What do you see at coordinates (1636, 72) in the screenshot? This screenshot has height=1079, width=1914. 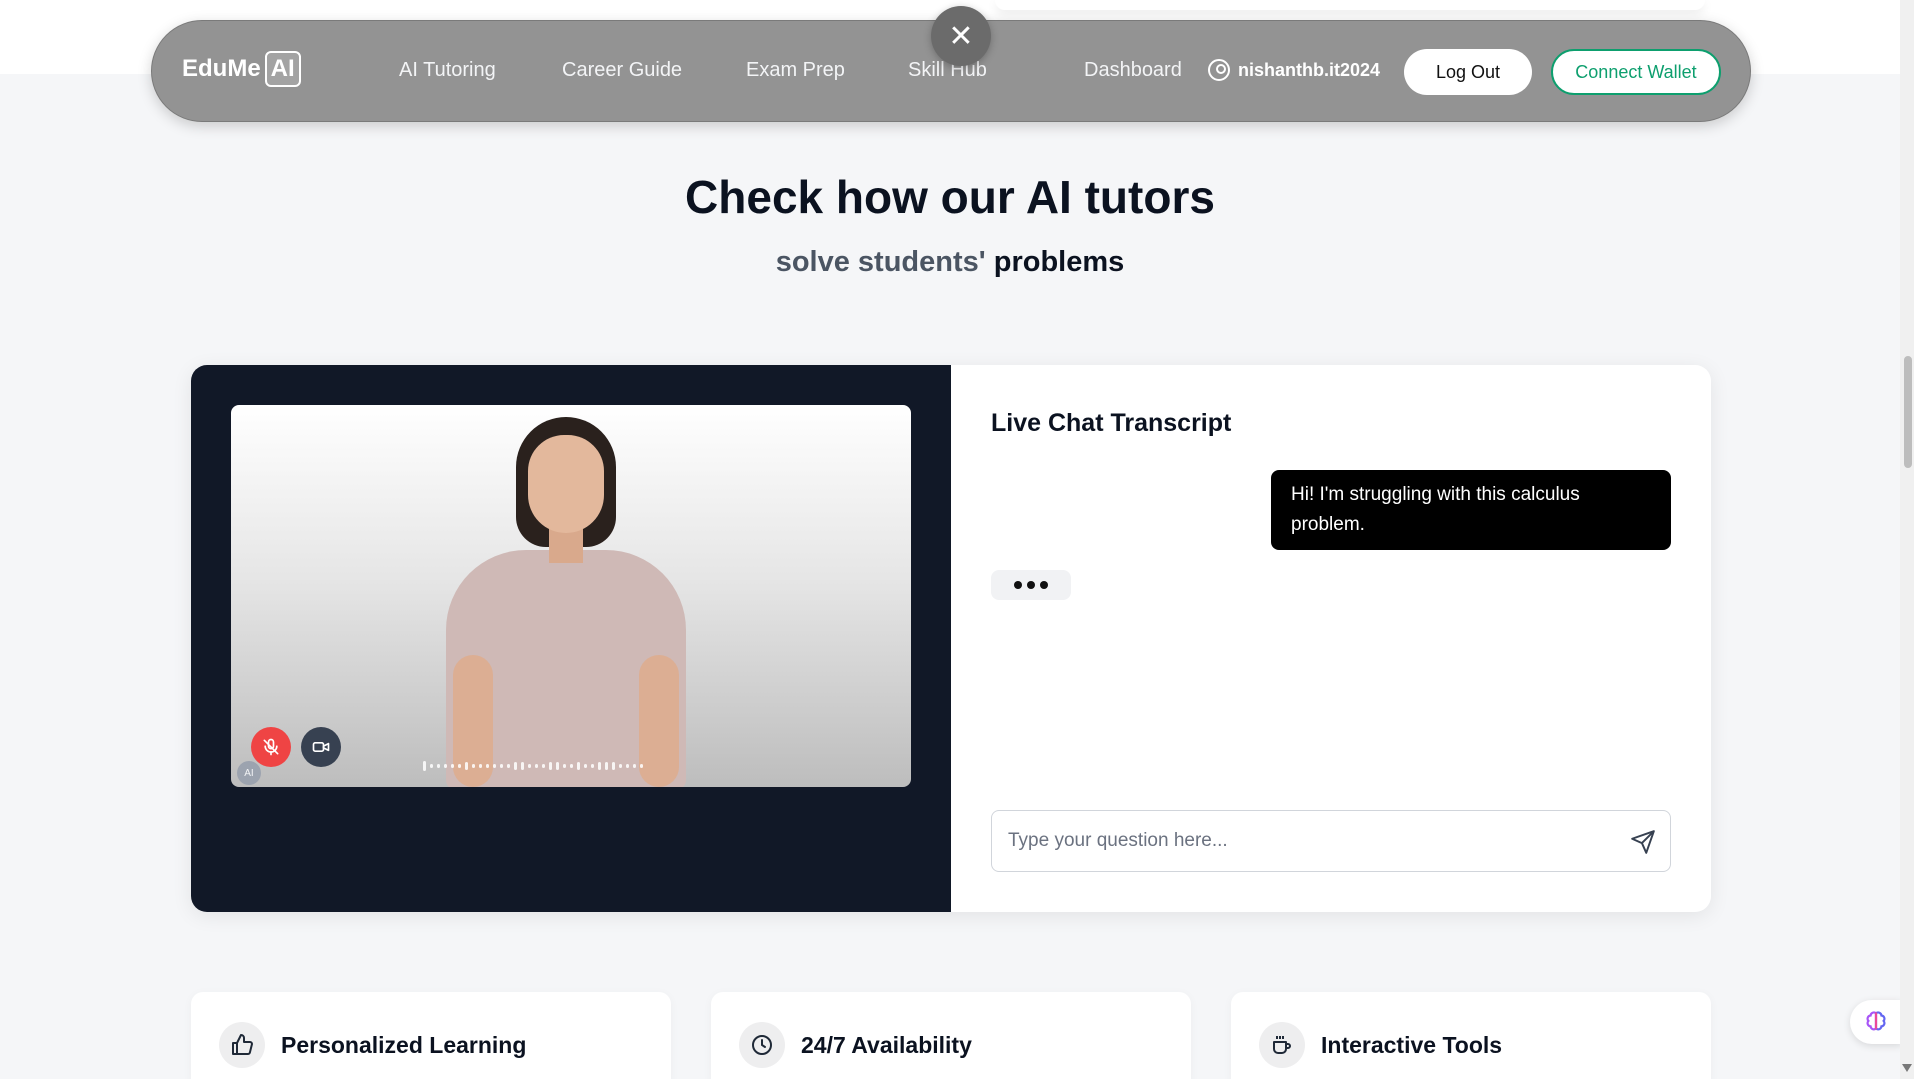 I see `connect-wallet-button: Connect Wallet` at bounding box center [1636, 72].